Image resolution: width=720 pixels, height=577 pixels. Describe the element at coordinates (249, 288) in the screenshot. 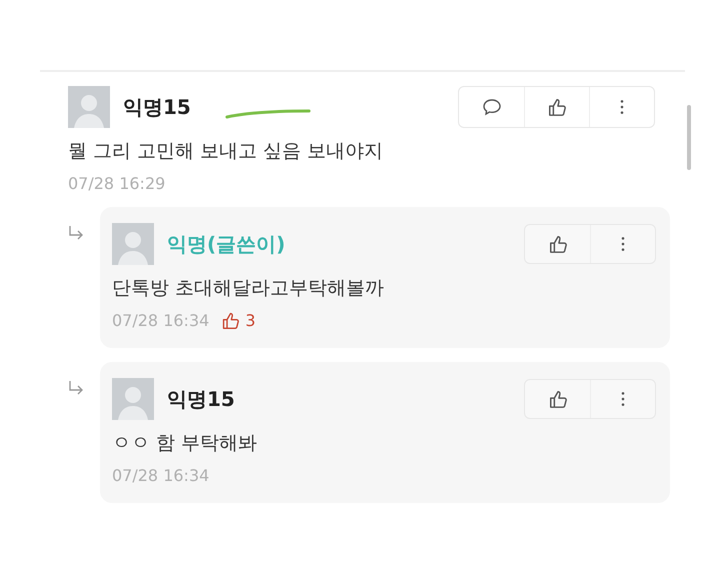

I see `comment-text: 단톡방 초대해달라고부탁해볼까` at that location.